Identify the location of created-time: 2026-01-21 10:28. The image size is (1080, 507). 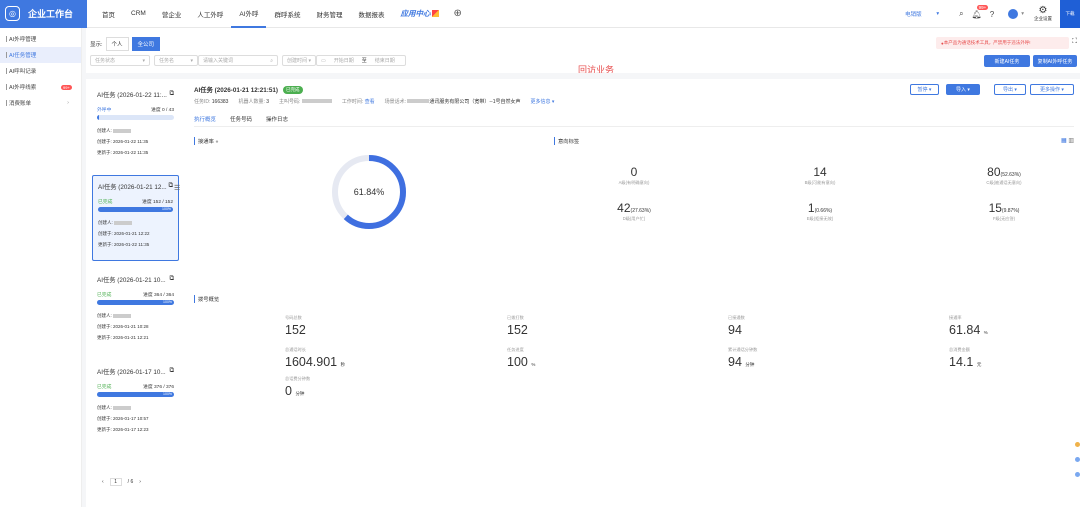
(131, 326).